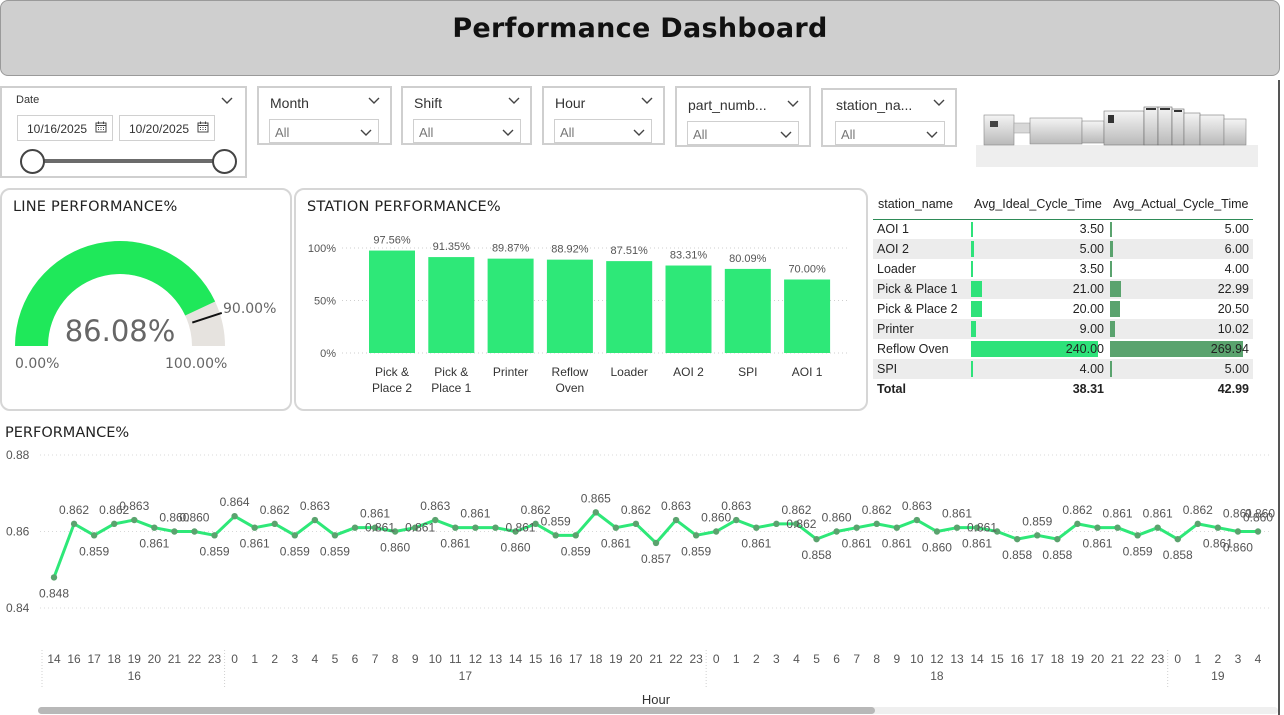 This screenshot has width=1284, height=715. Describe the element at coordinates (688, 372) in the screenshot. I see `x-category-label: AOI 2` at that location.